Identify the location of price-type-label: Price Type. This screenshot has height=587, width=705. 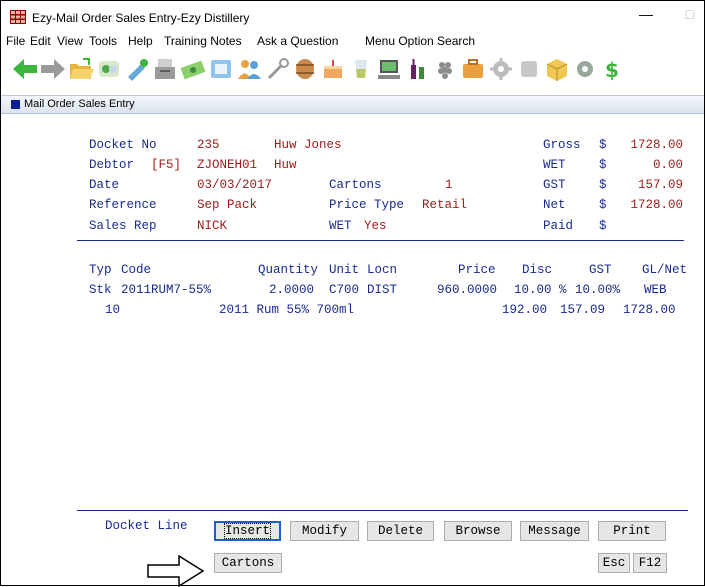
(367, 205).